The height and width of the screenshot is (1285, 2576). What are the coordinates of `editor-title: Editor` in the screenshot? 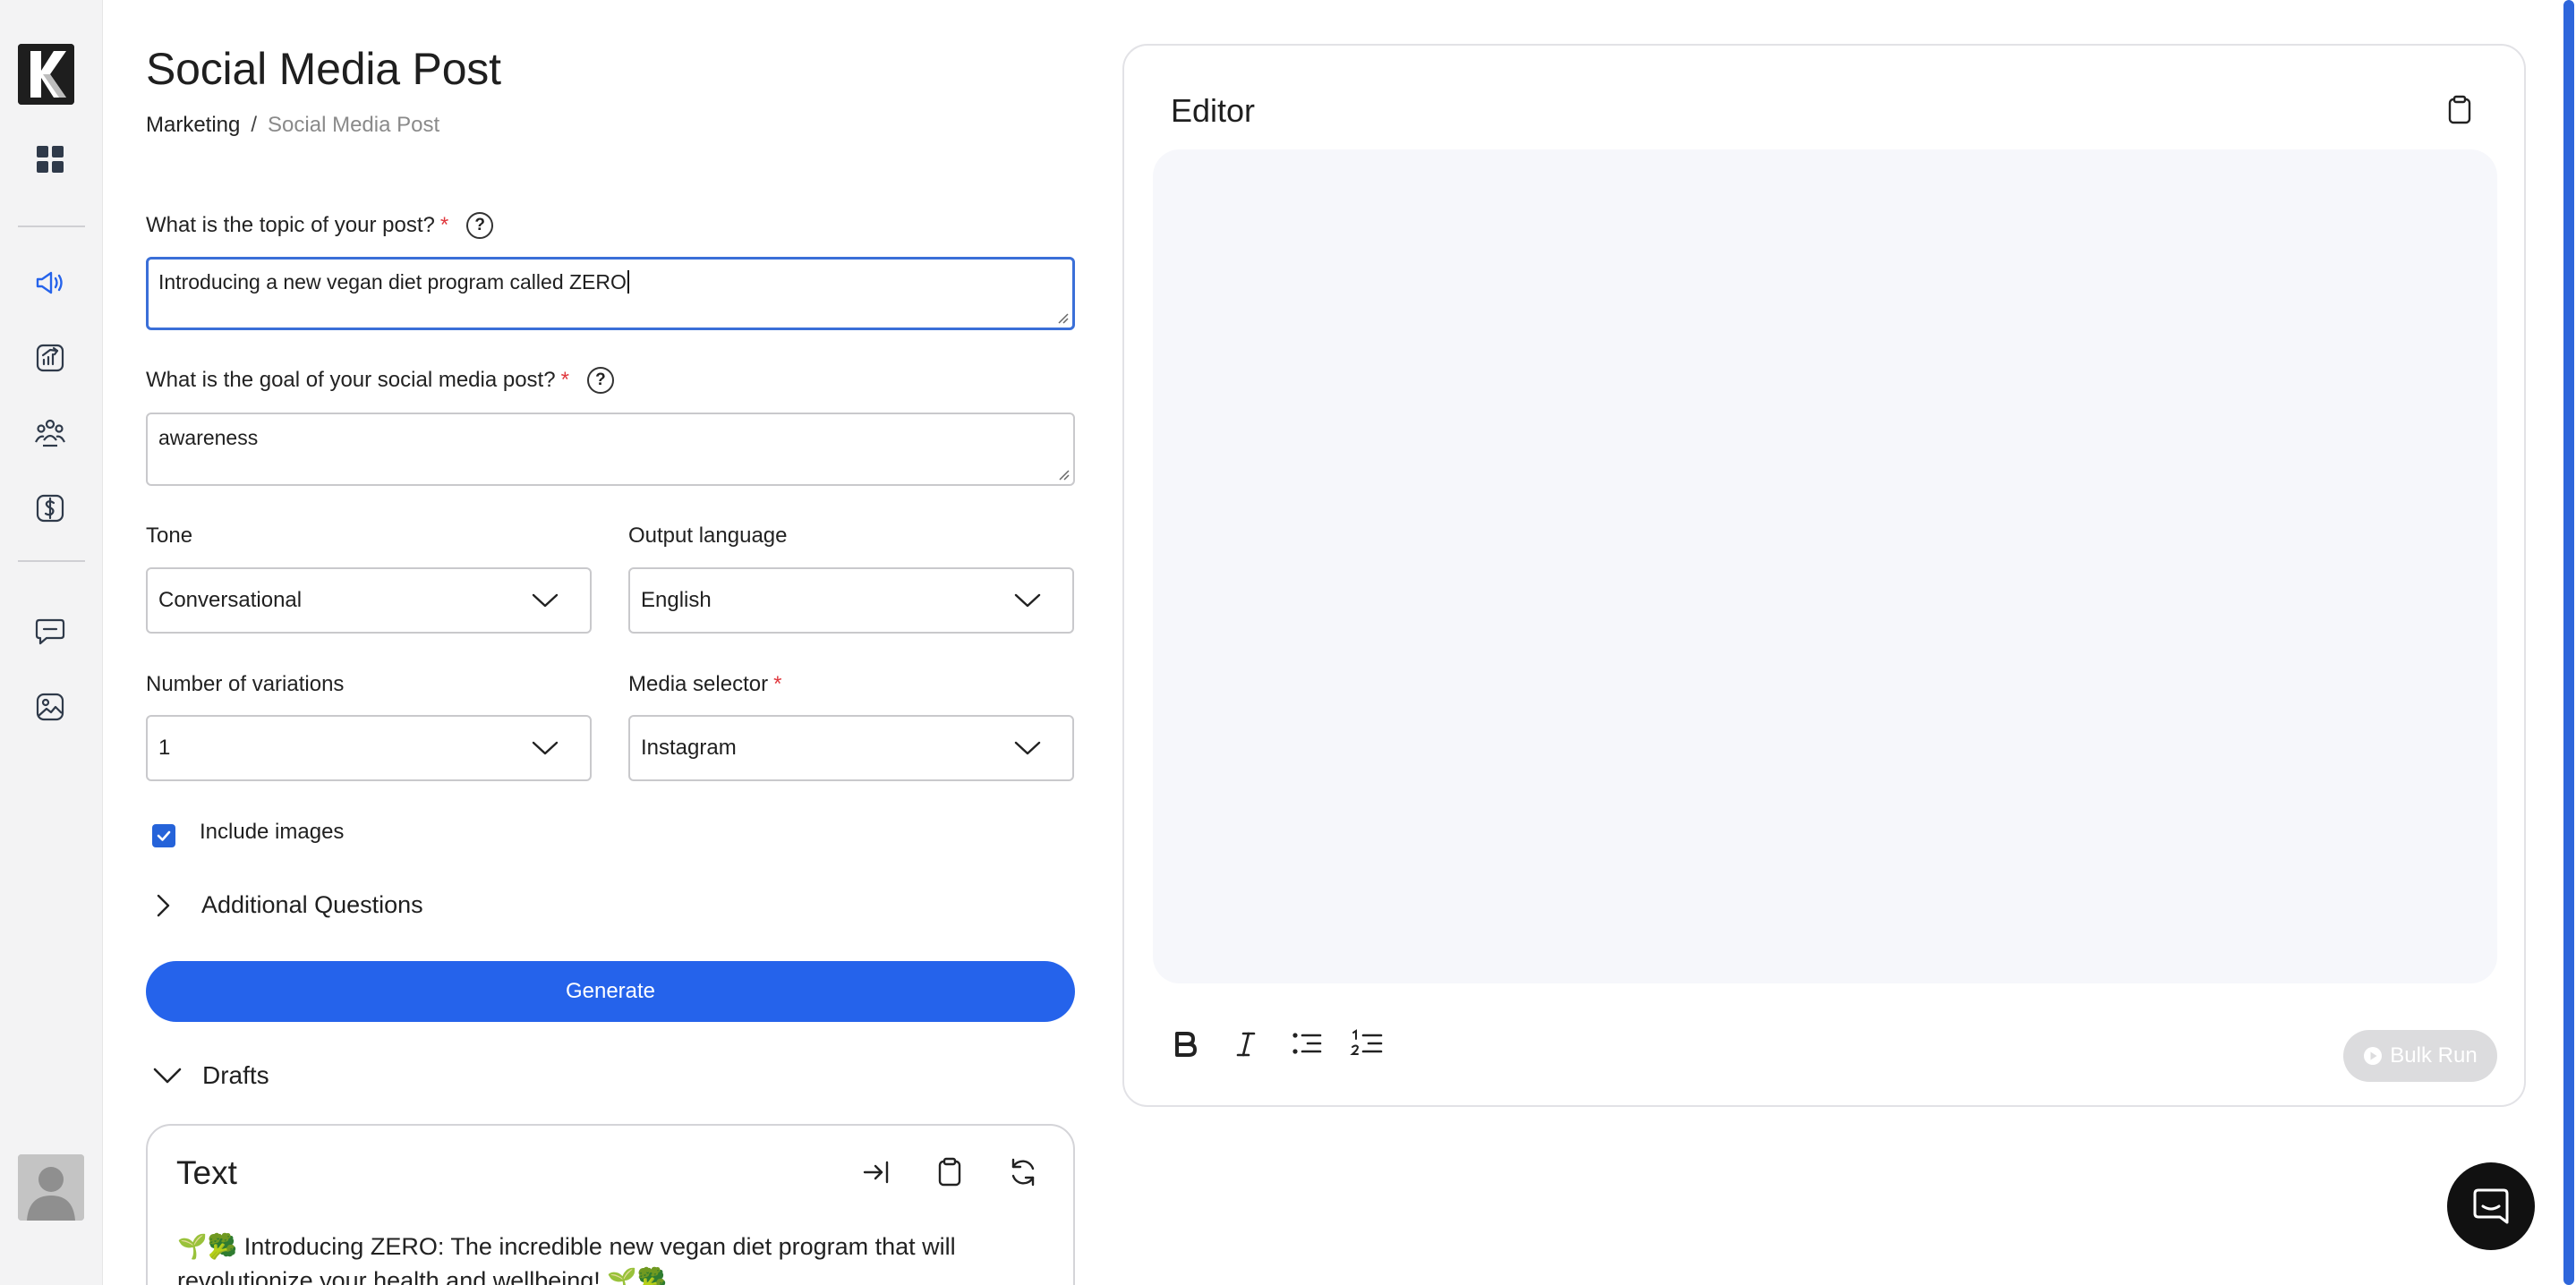 It's located at (1213, 111).